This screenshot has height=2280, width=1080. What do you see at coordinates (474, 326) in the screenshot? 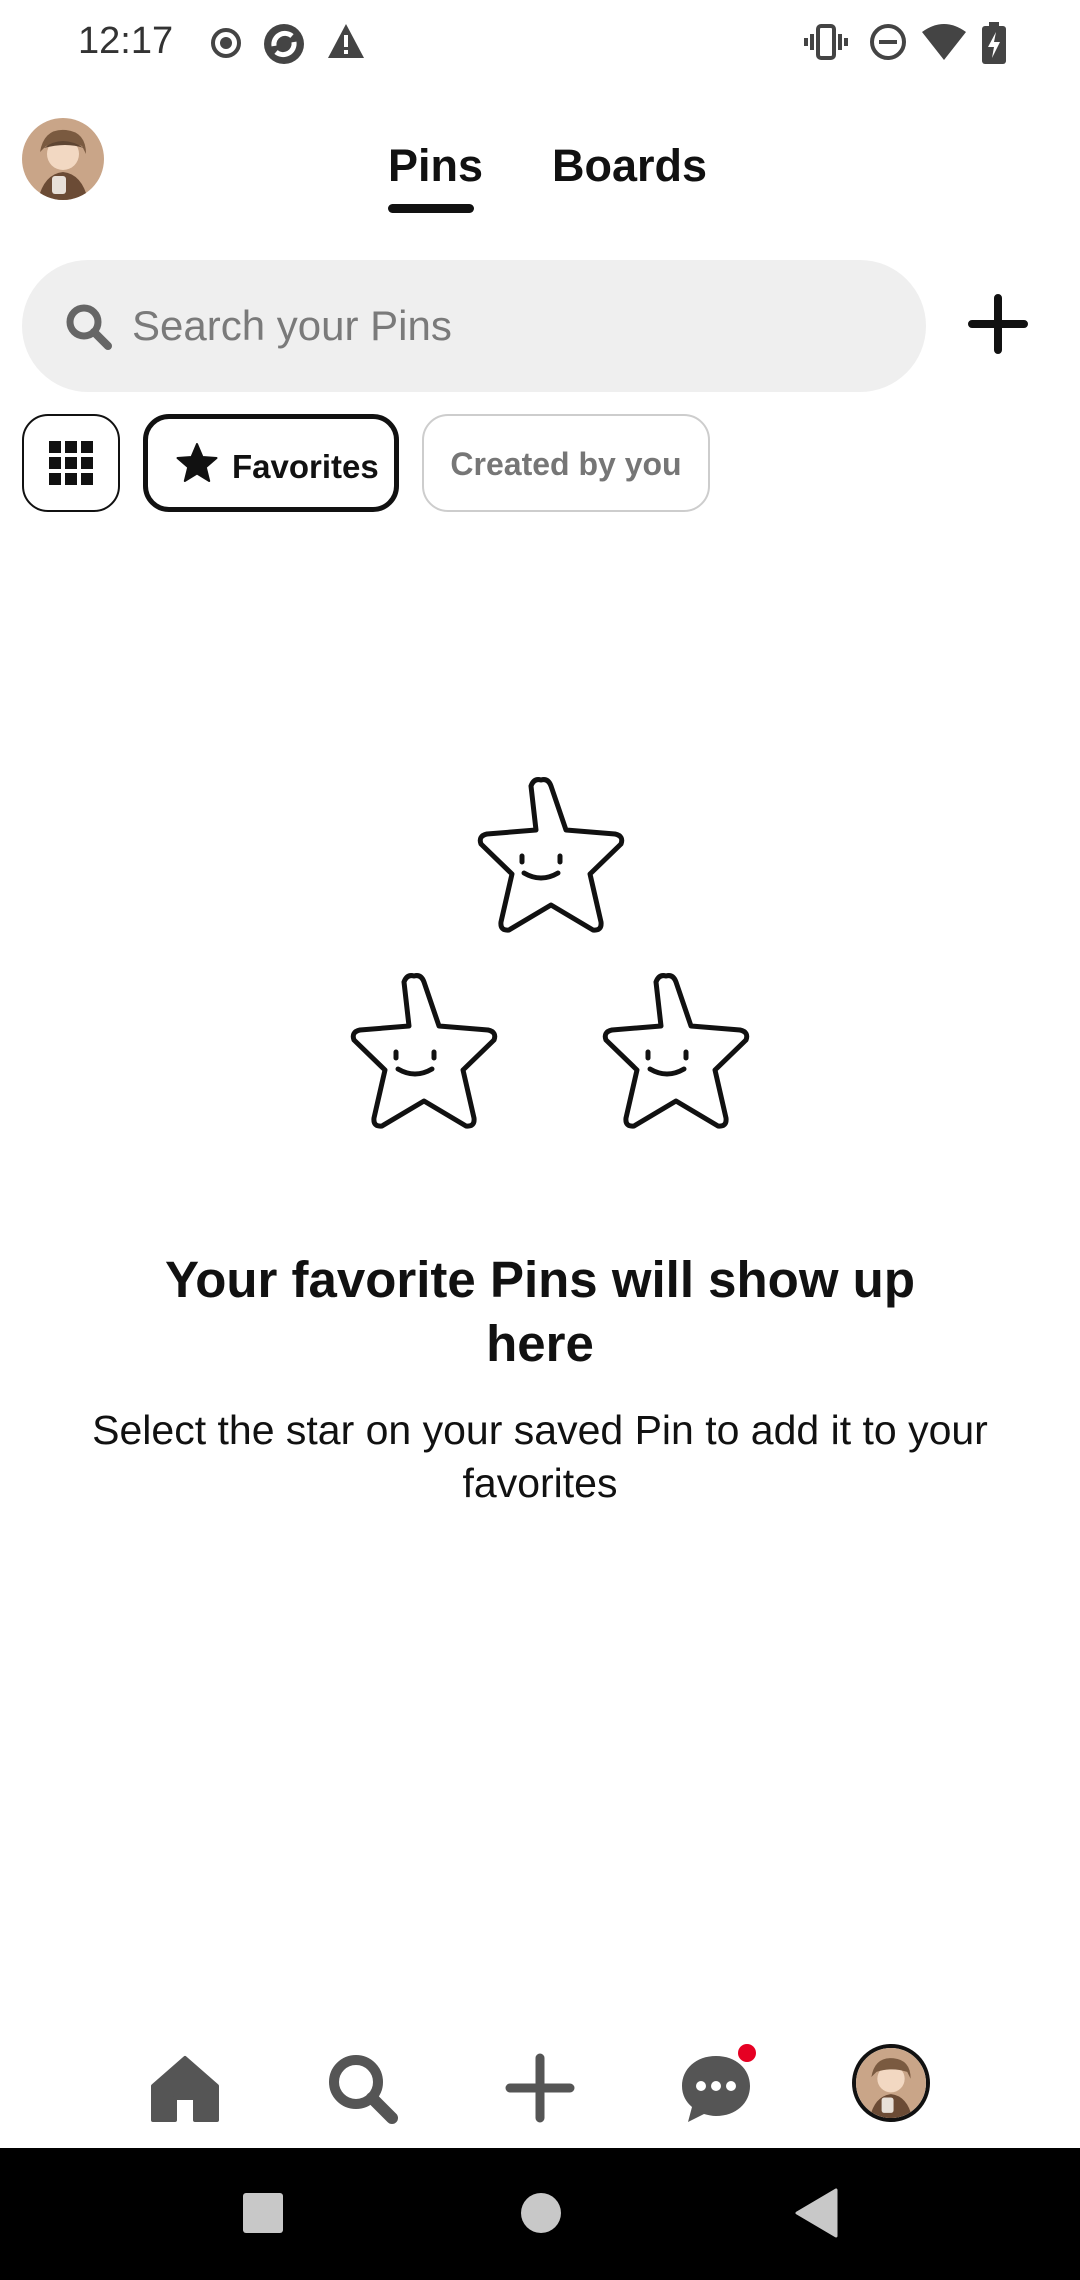
I see `search-input: Search your Pins` at bounding box center [474, 326].